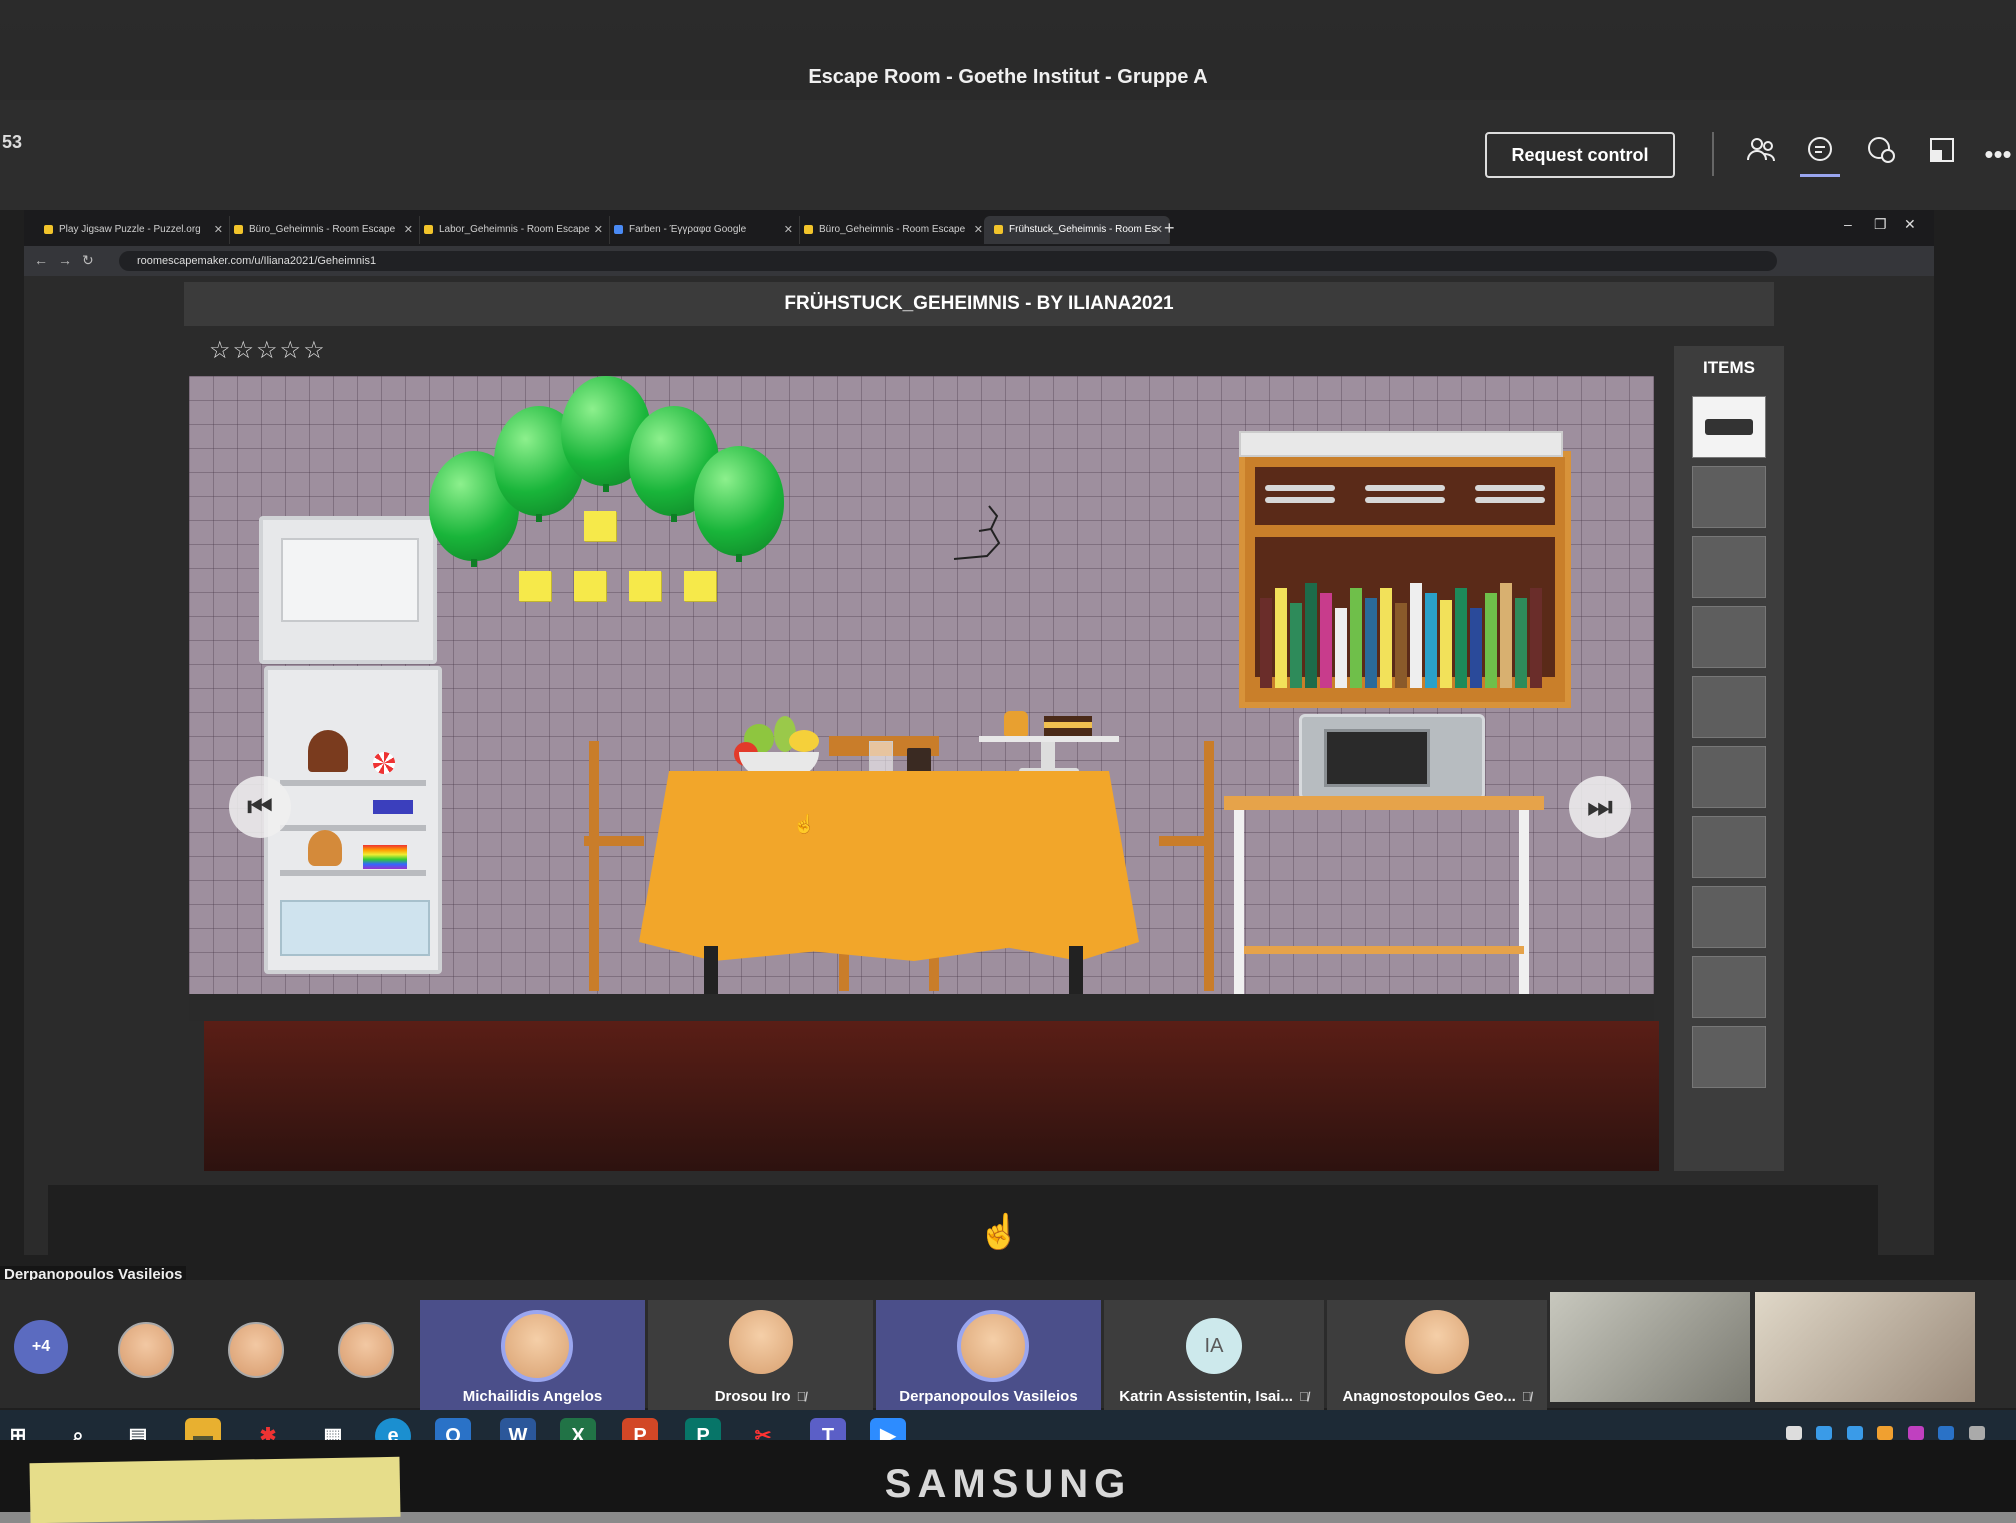 The width and height of the screenshot is (2016, 1523). I want to click on muffin, so click(1016, 723).